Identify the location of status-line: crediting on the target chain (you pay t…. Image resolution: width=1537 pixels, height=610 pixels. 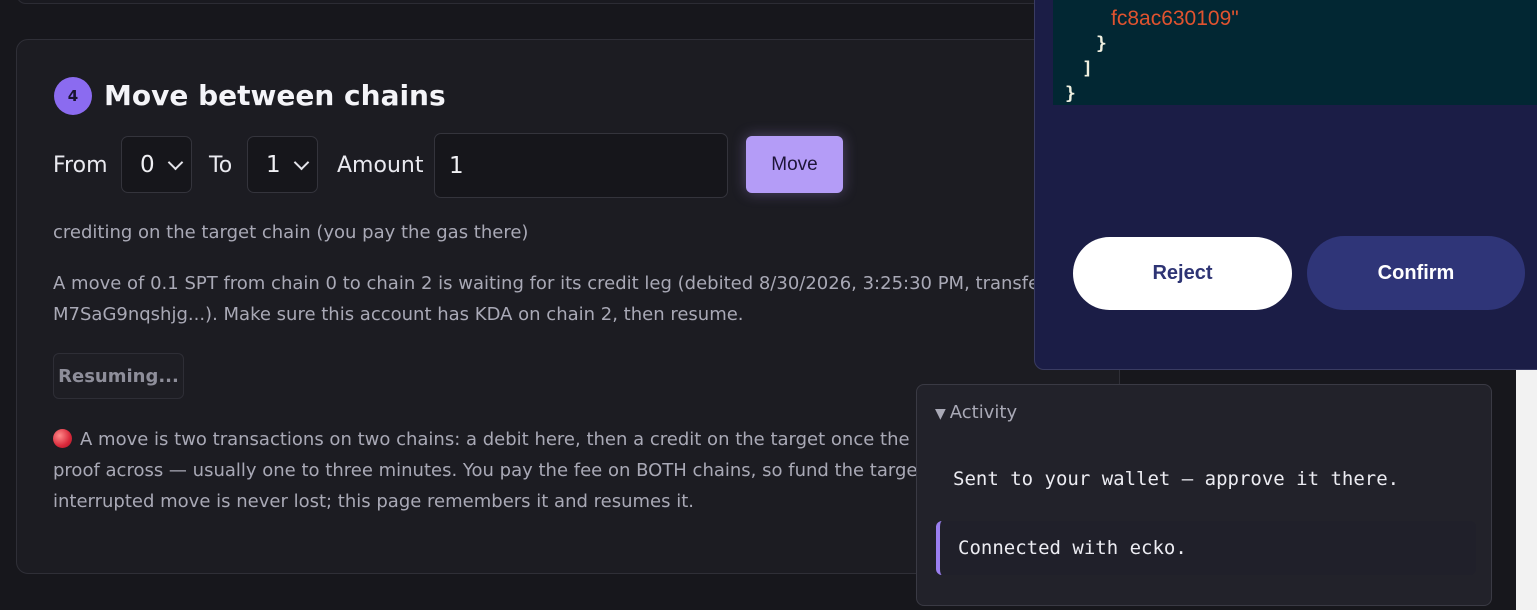
(291, 232).